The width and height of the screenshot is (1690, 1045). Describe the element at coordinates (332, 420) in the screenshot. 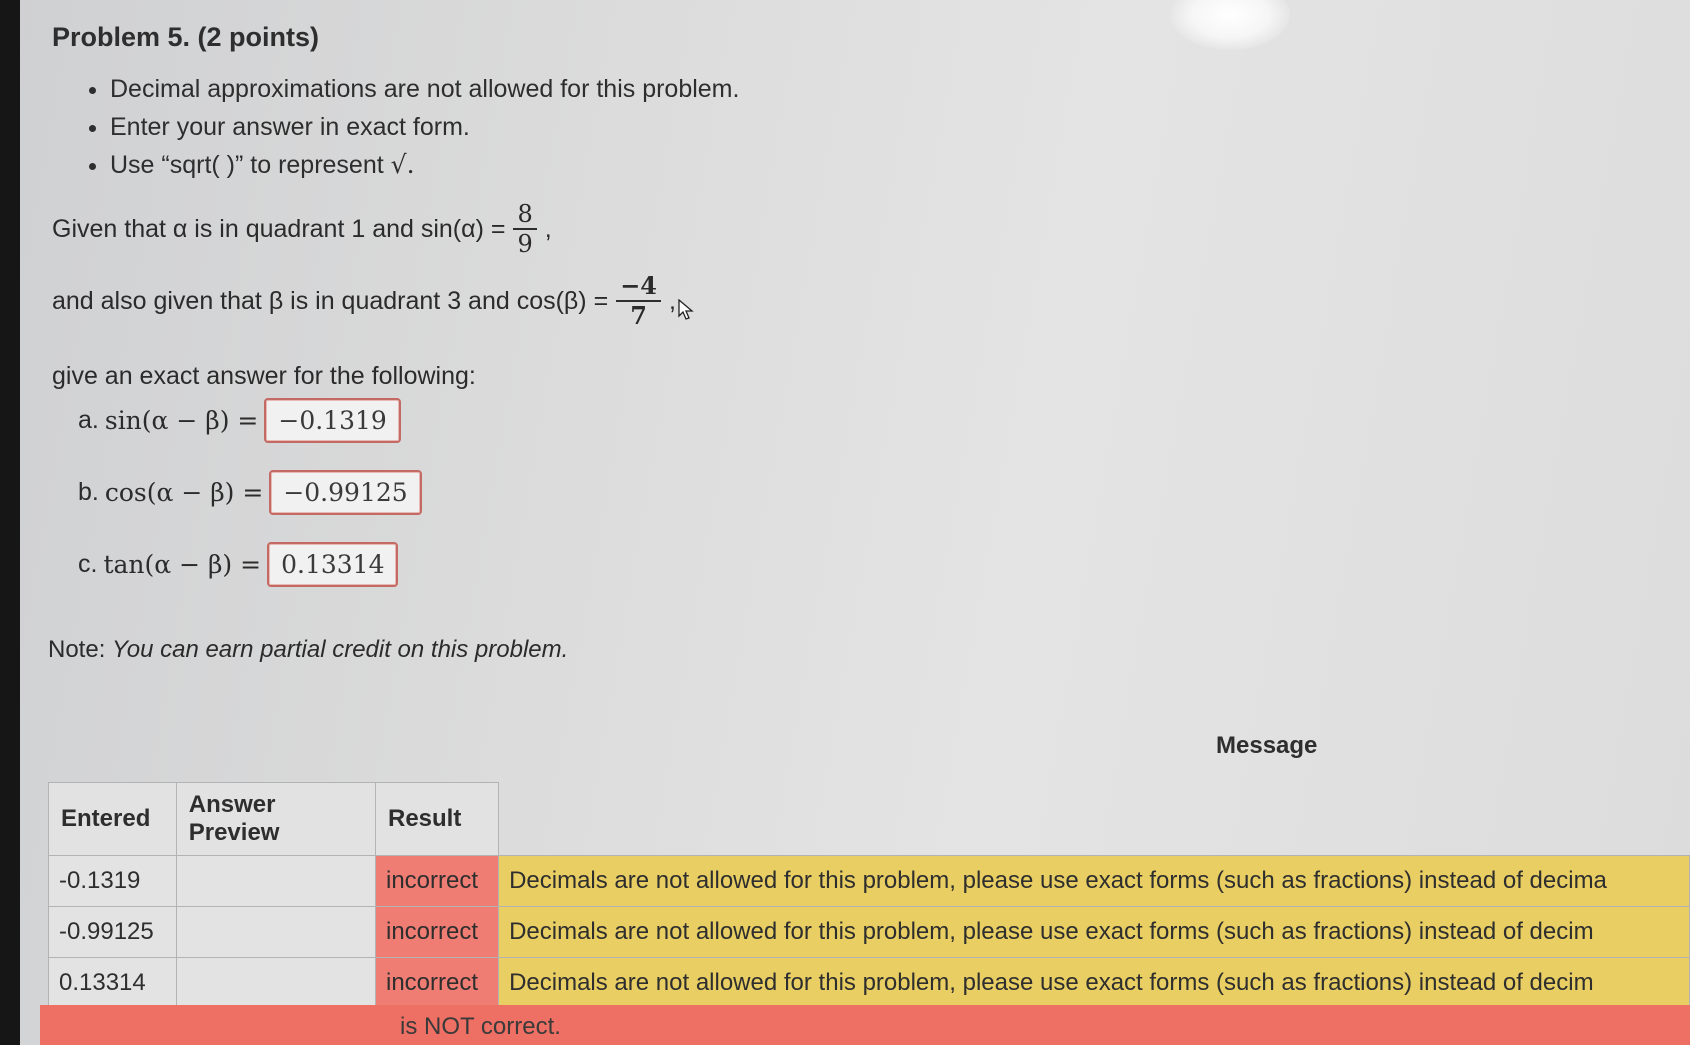

I see `answer-input-a: −0.1319` at that location.